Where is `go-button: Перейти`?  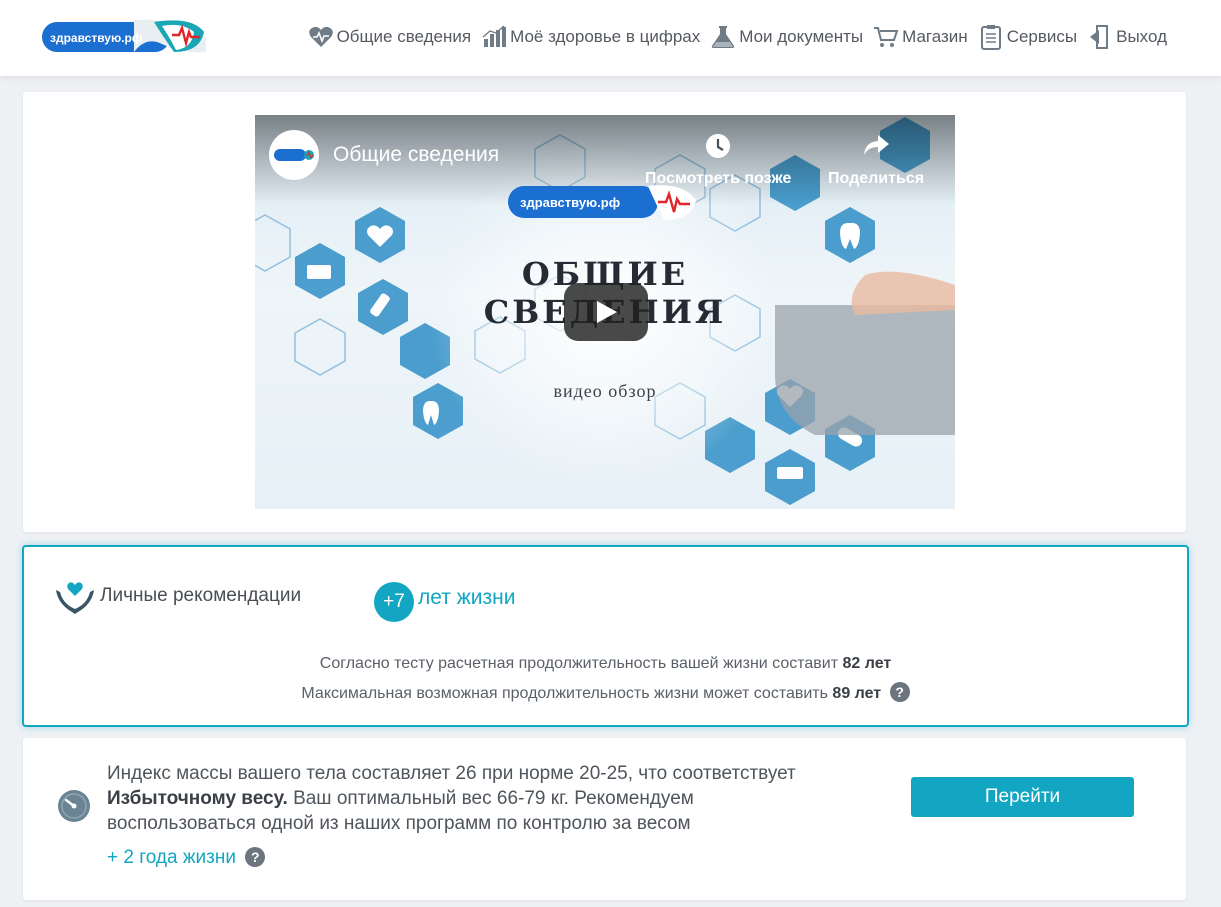 go-button: Перейти is located at coordinates (1022, 797).